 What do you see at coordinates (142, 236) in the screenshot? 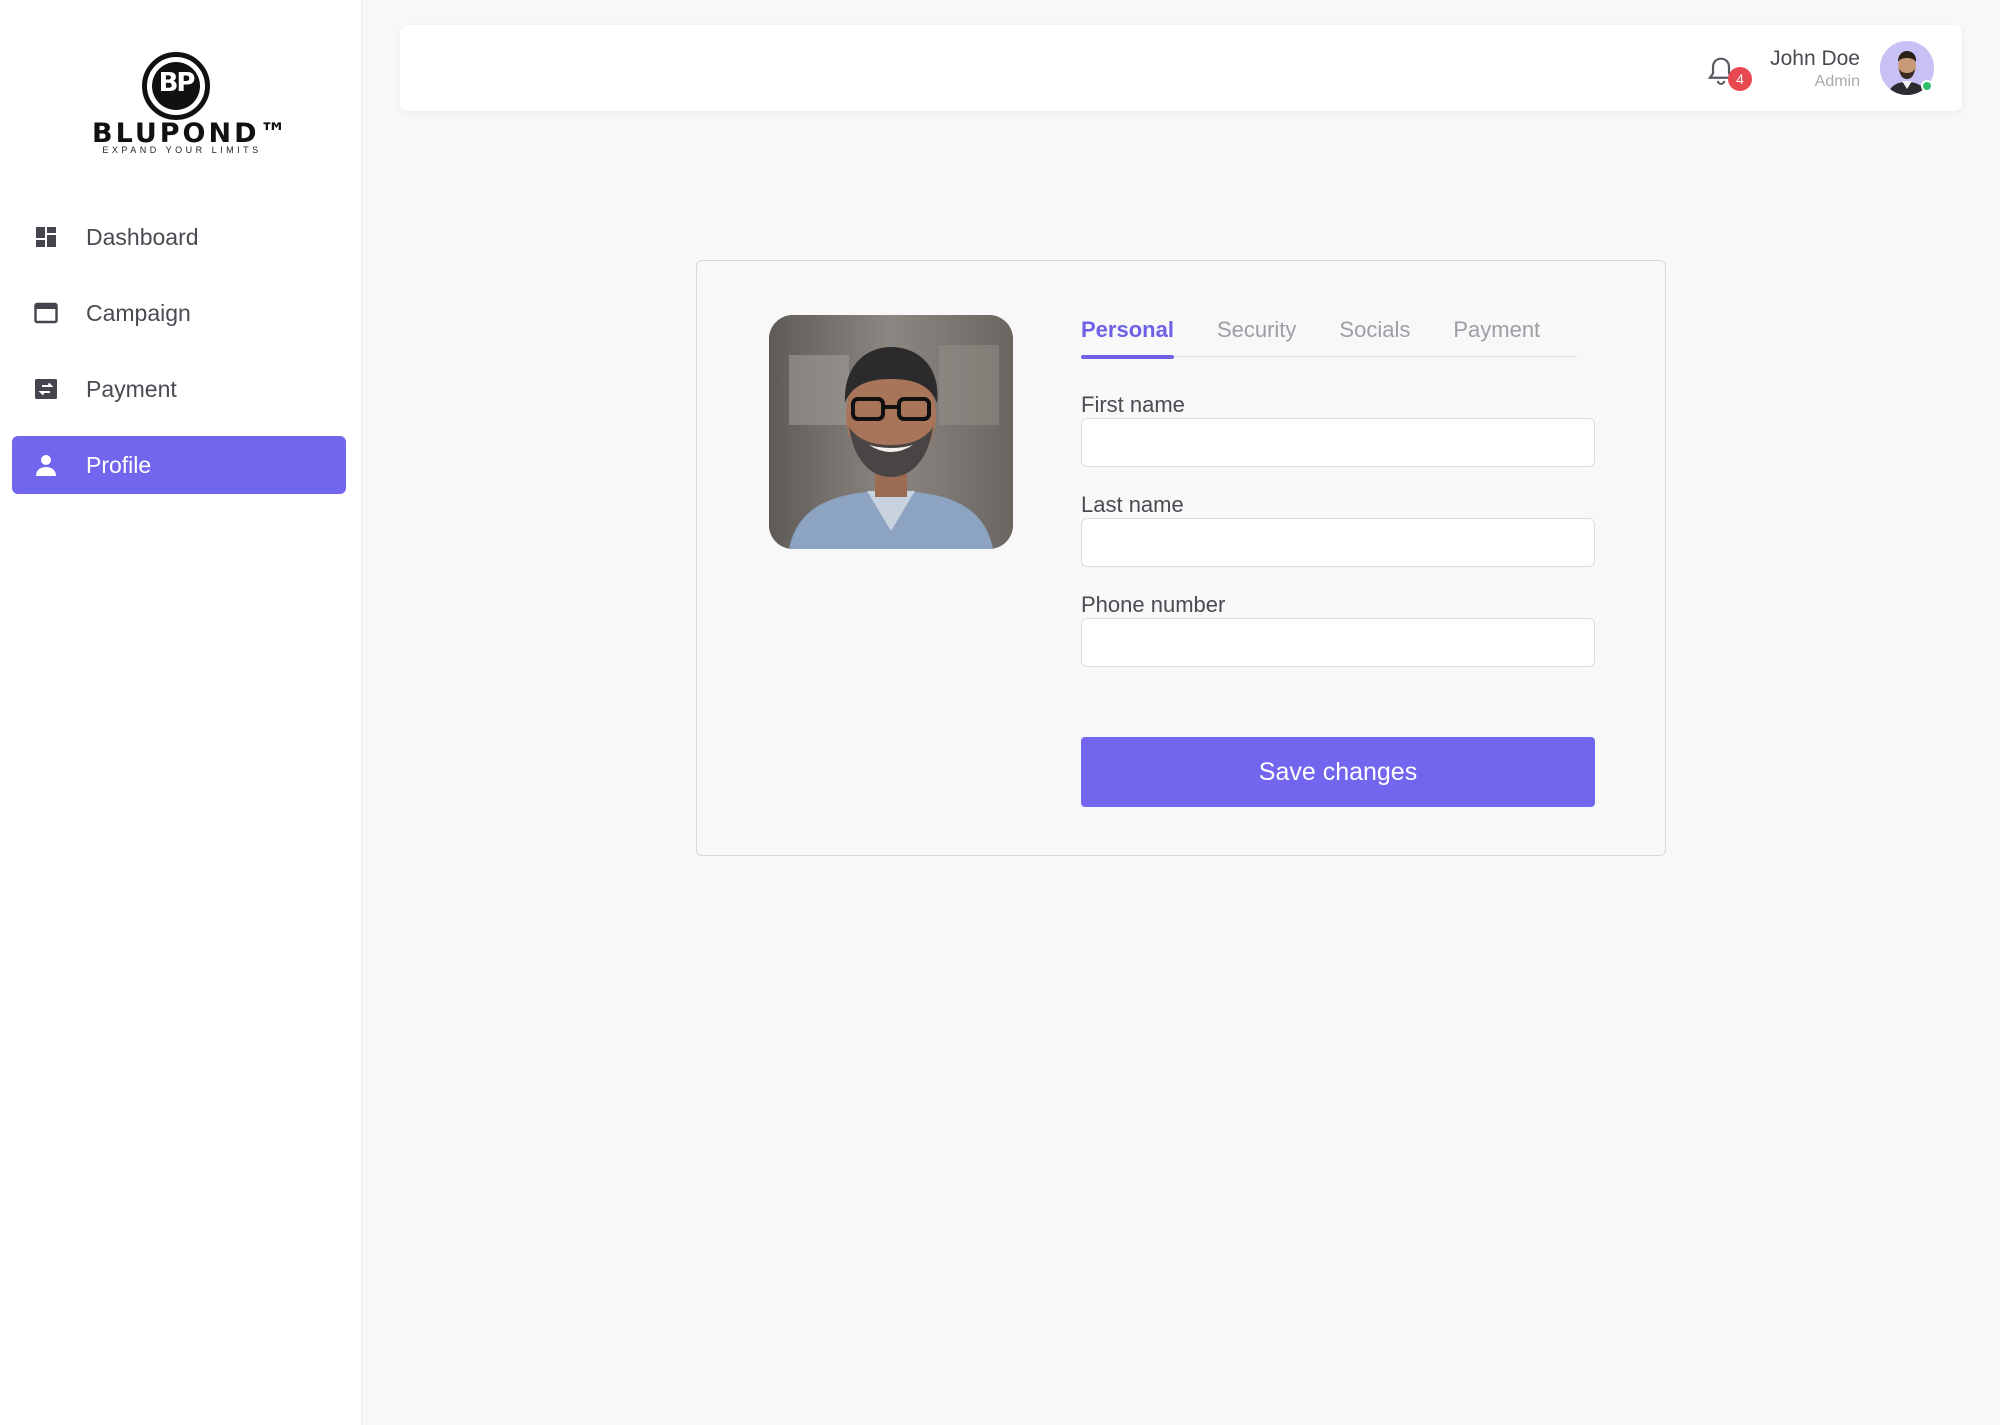
I see `sidebar-item-label: Dashboard` at bounding box center [142, 236].